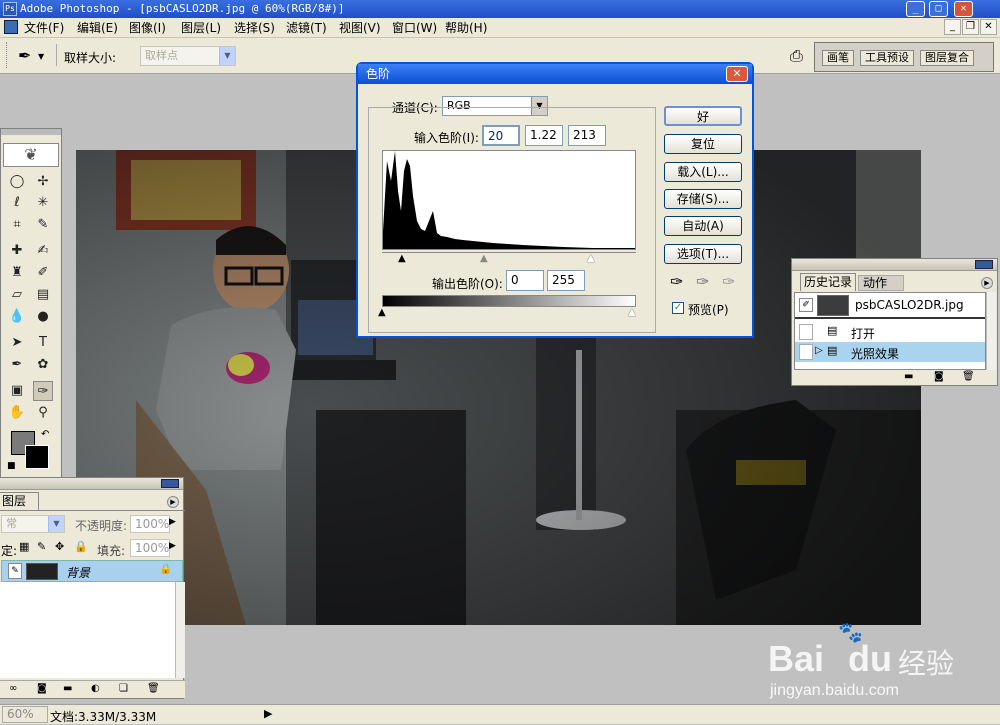 The width and height of the screenshot is (1000, 725). Describe the element at coordinates (838, 58) in the screenshot. I see `well-brushes: 画笔` at that location.